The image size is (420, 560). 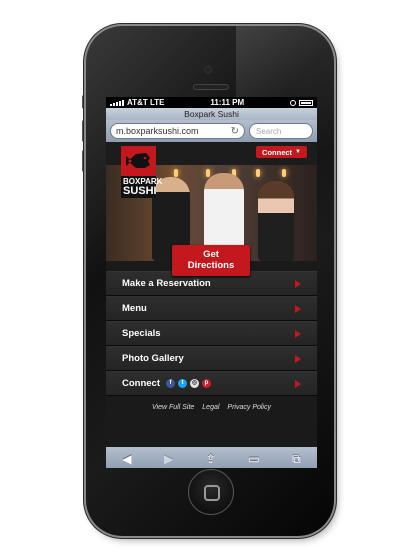 What do you see at coordinates (296, 459) in the screenshot?
I see `tabs-icon: ⧉` at bounding box center [296, 459].